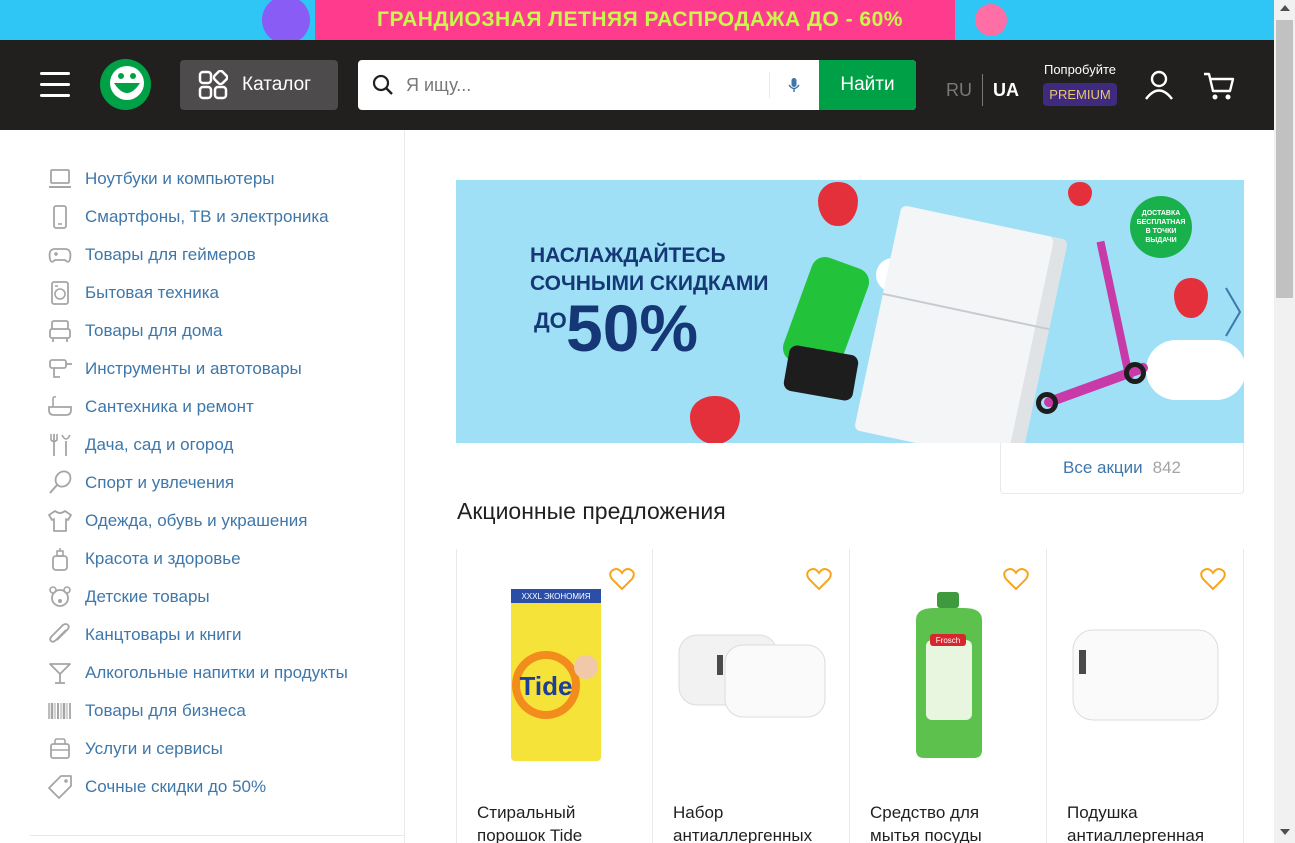  What do you see at coordinates (1161, 227) in the screenshot?
I see `delivery-badge: ДОСТАВКА БЕСПЛАТНАЯ В ТОЧКИ ВЫДАЧИ` at bounding box center [1161, 227].